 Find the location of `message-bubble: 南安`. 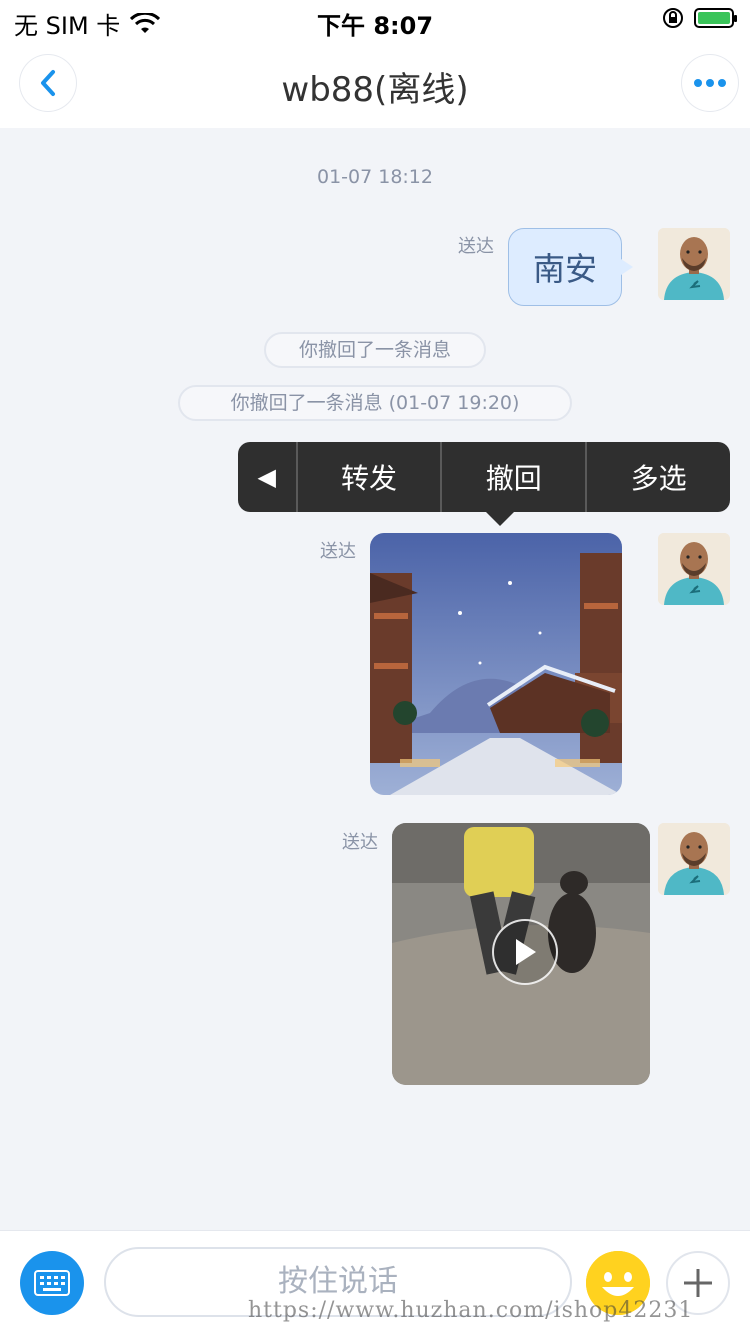

message-bubble: 南安 is located at coordinates (570, 267).